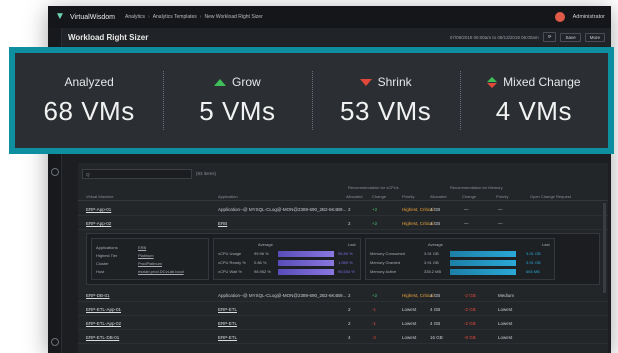 This screenshot has width=618, height=353. What do you see at coordinates (137, 174) in the screenshot?
I see `search-input: Q` at bounding box center [137, 174].